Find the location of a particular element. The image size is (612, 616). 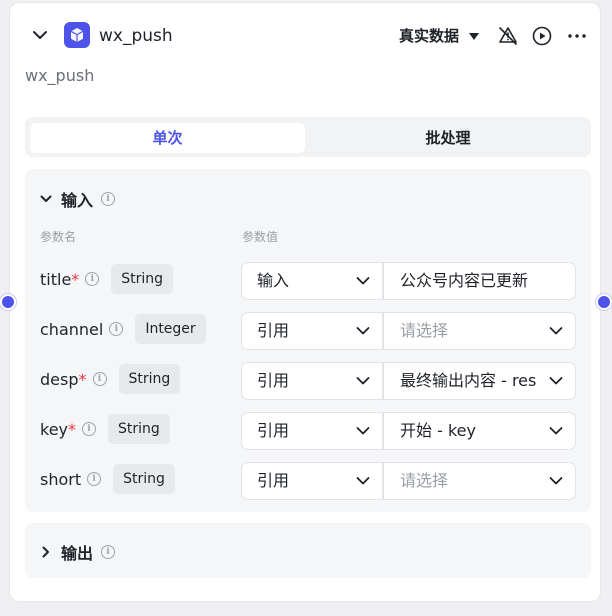

param-row-title: title * i String 输入 公众号内容已更新 is located at coordinates (308, 279).